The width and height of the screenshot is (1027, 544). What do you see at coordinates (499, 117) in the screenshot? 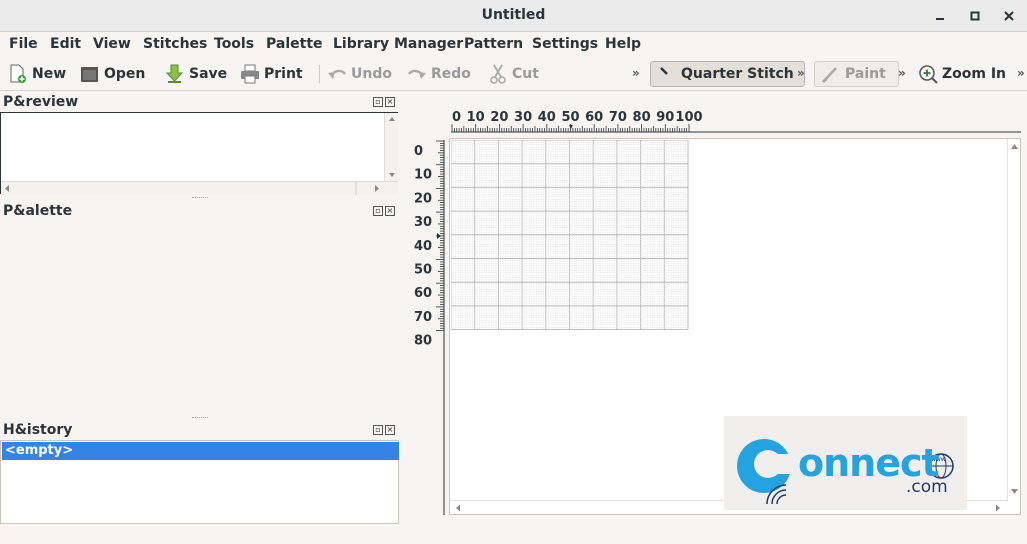
I see `ruler-label: 20` at bounding box center [499, 117].